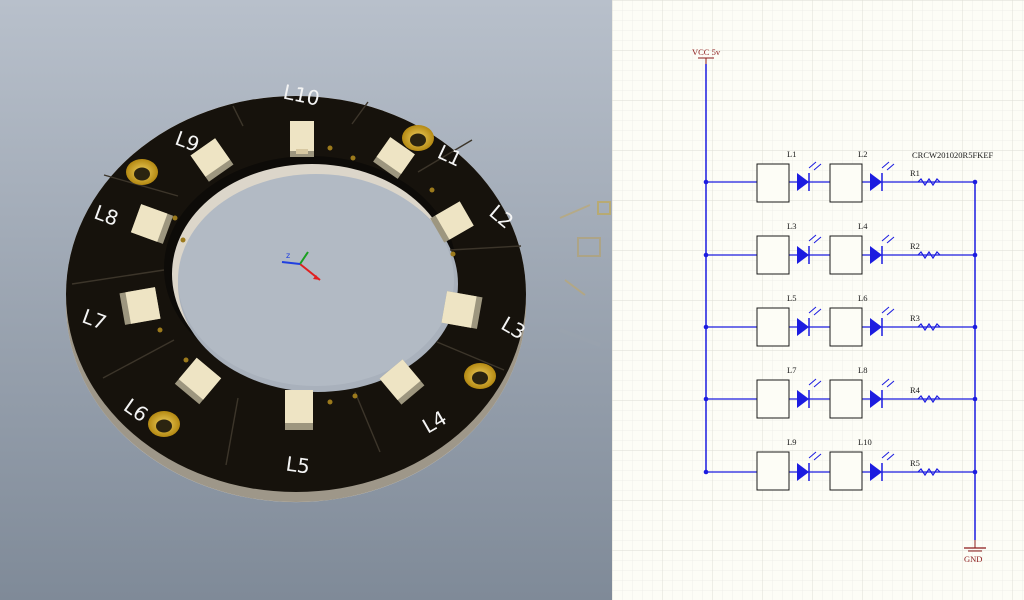 The image size is (1024, 600). I want to click on led-designator: L3, so click(791, 226).